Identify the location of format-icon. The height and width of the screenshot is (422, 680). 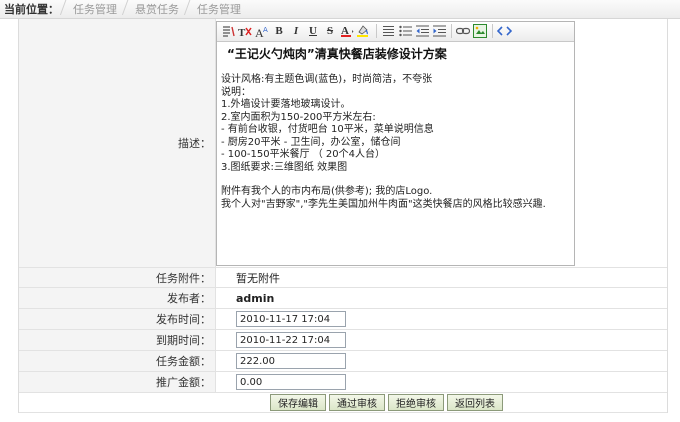
(228, 31).